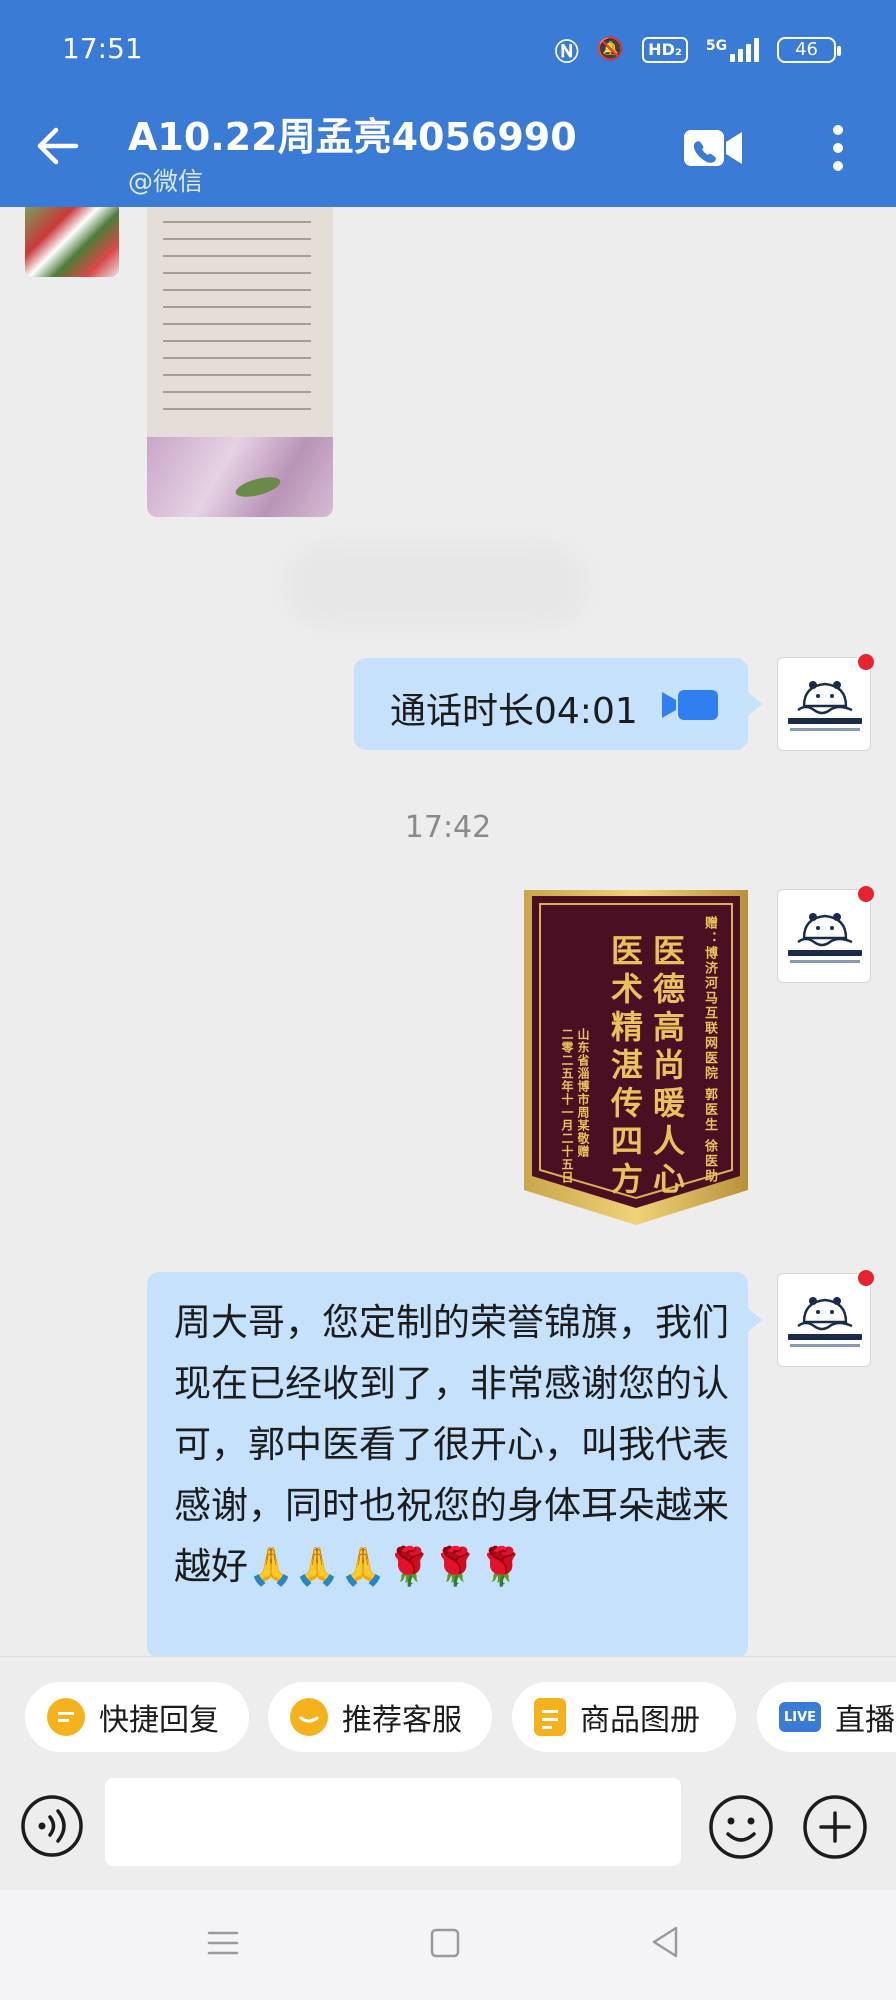 The image size is (896, 2000). Describe the element at coordinates (166, 181) in the screenshot. I see `chat-subtitle: @微信` at that location.